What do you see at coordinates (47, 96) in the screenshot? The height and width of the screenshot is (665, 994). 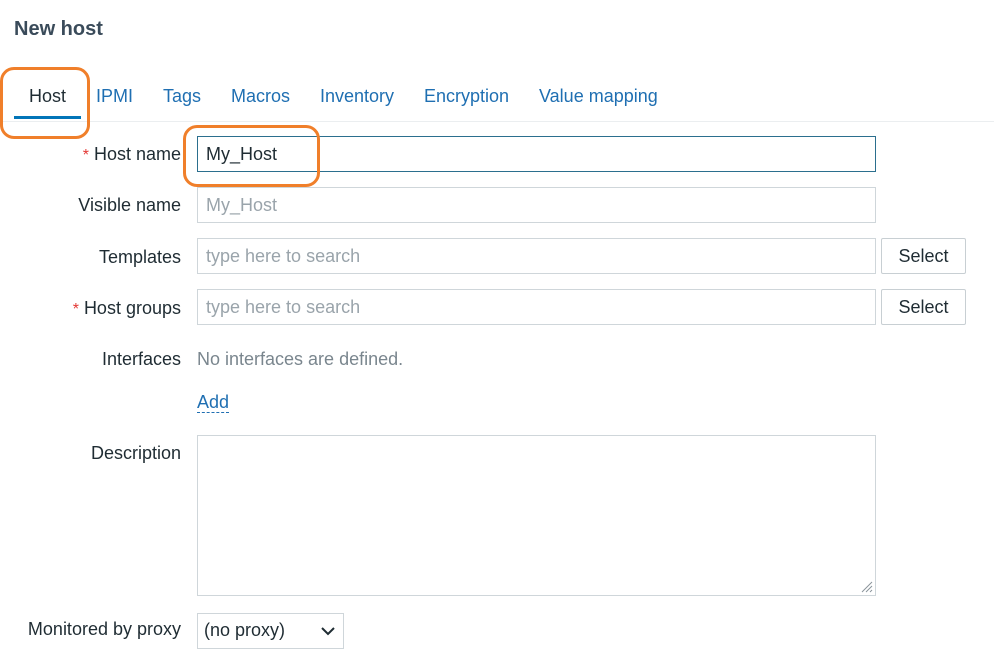 I see `tab-host: Host` at bounding box center [47, 96].